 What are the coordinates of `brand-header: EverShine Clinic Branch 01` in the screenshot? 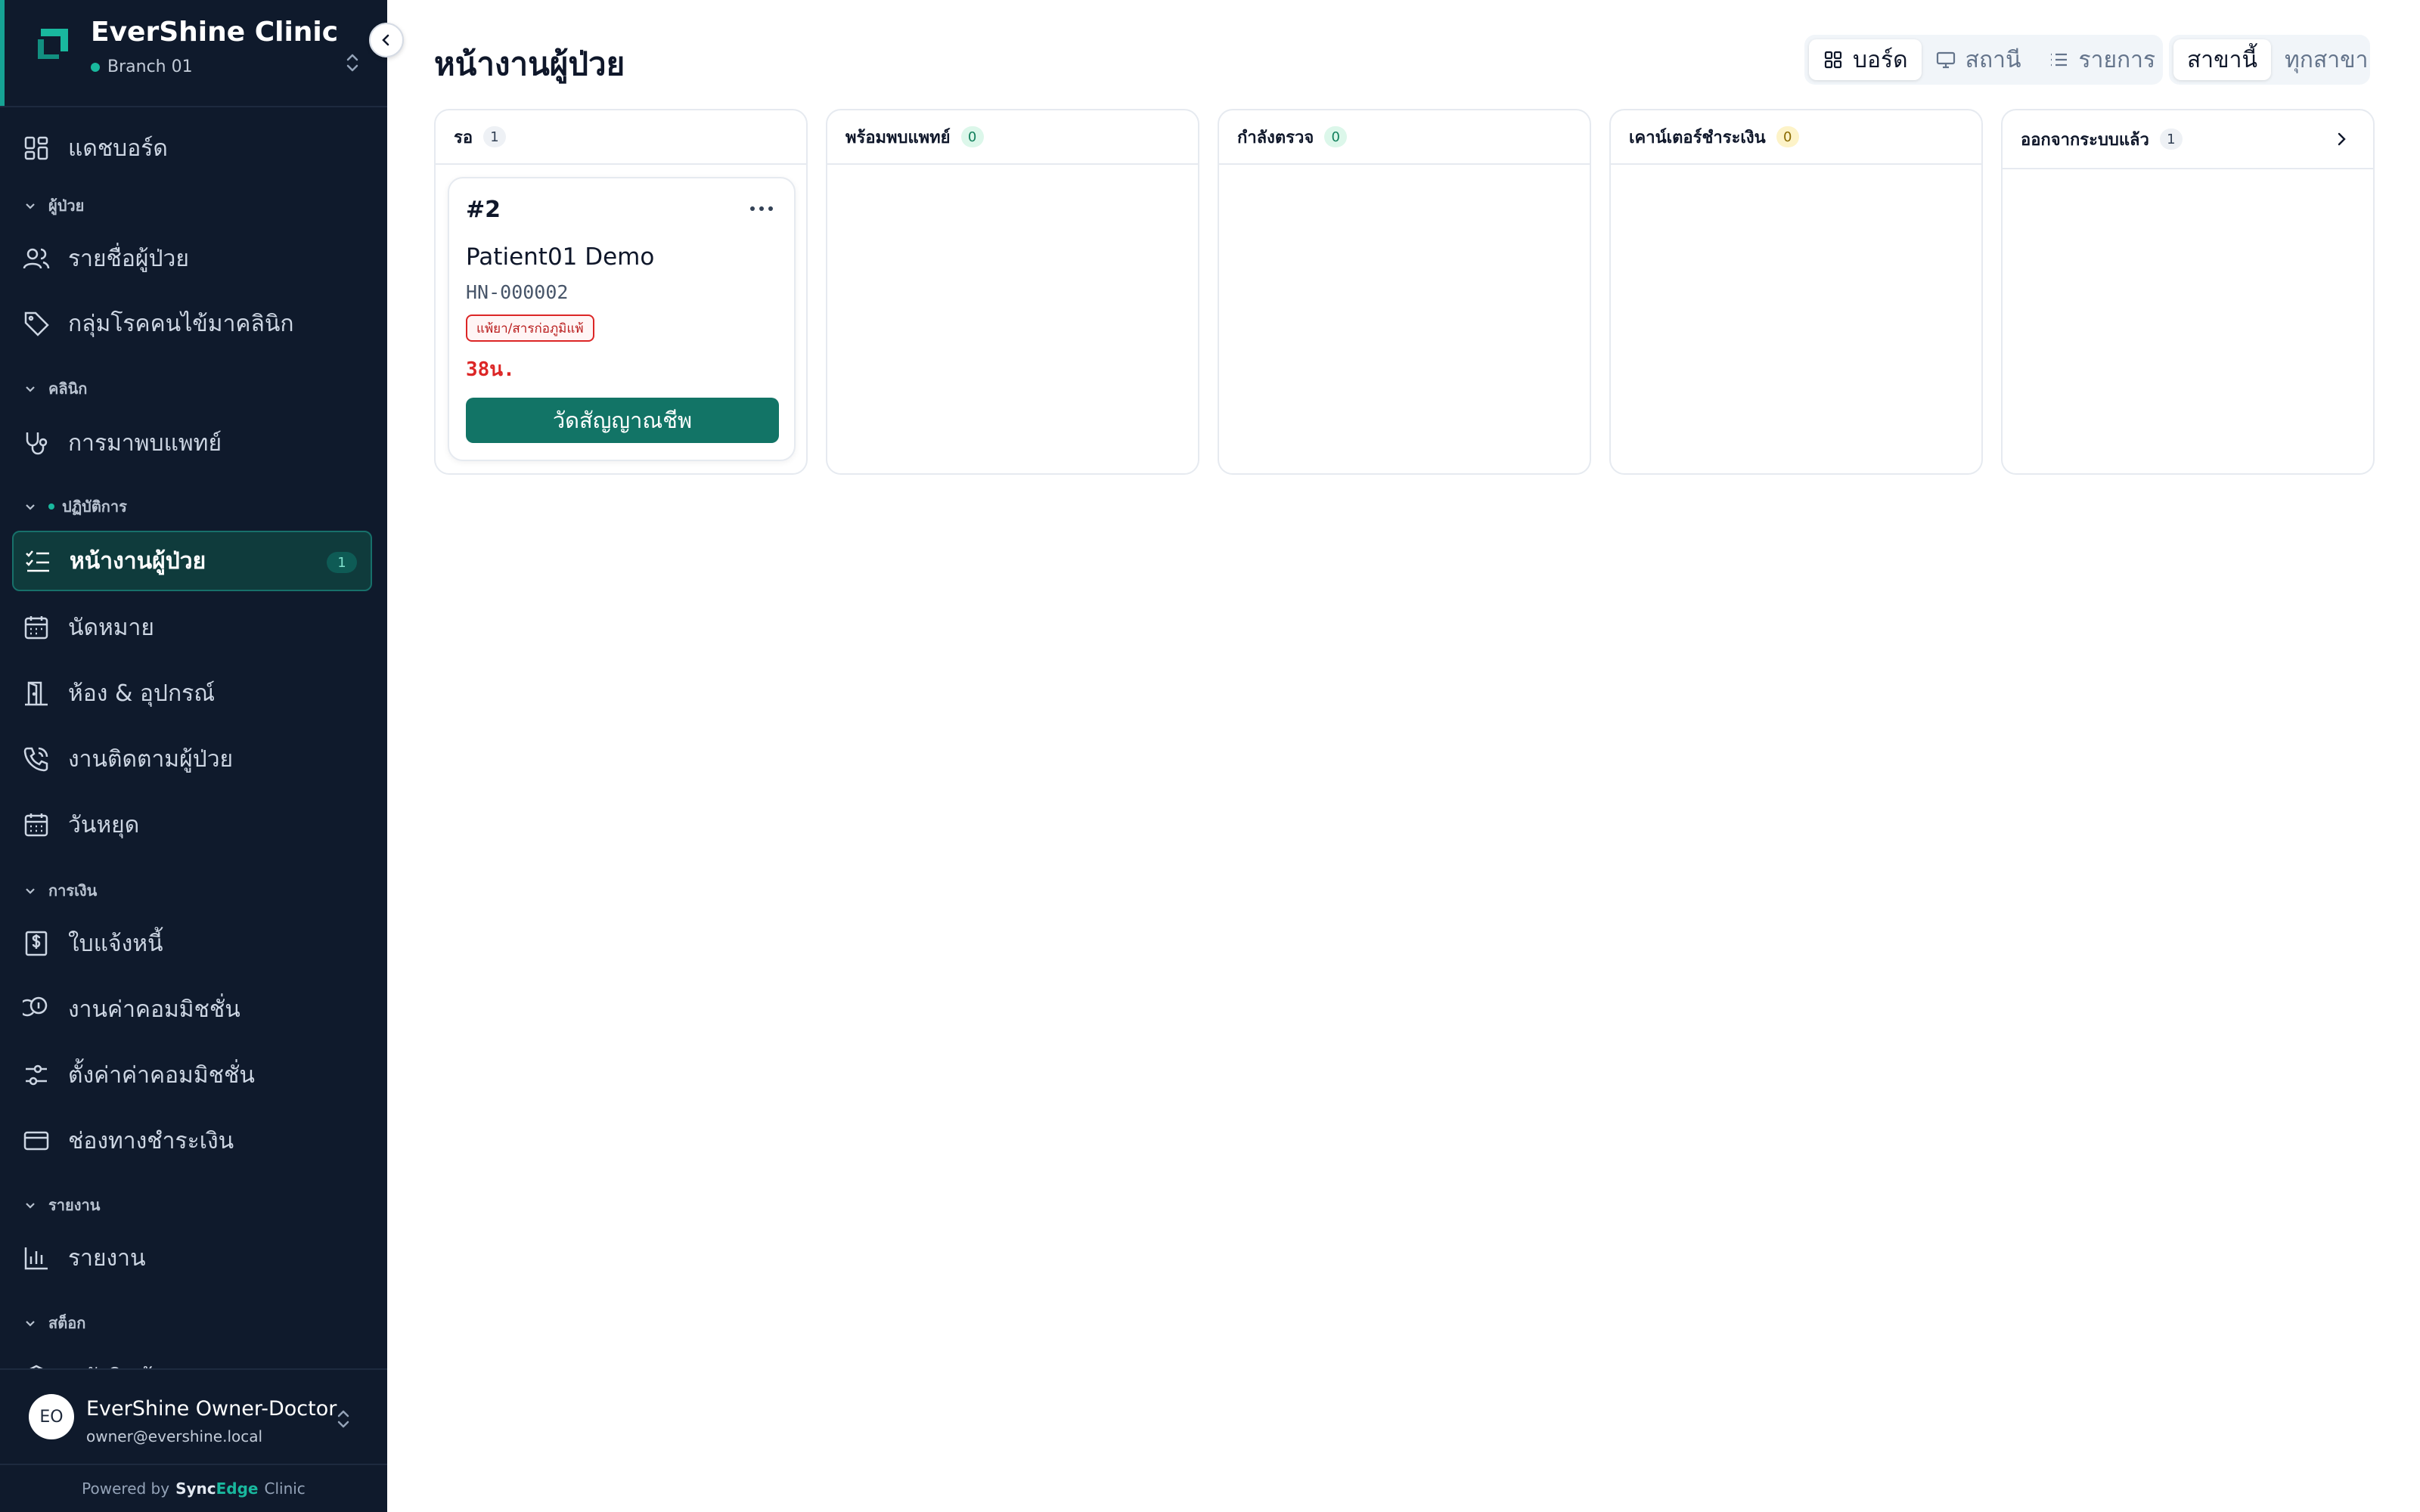 It's located at (193, 54).